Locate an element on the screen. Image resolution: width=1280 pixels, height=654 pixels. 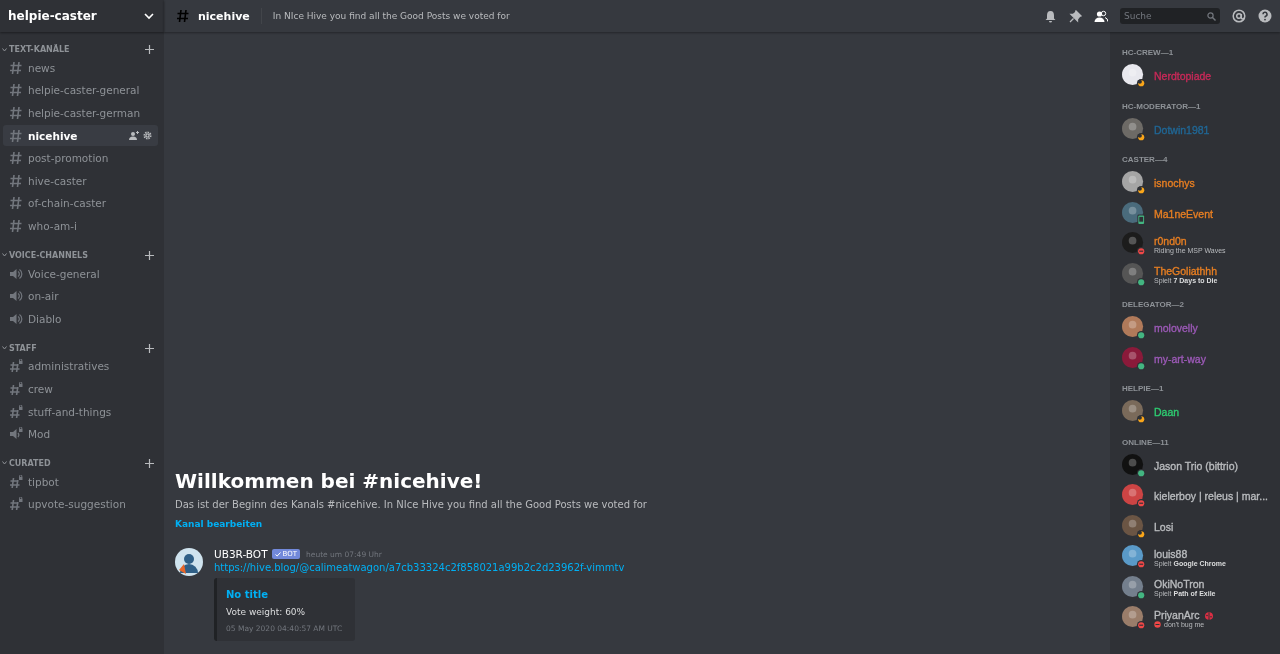
member-item: Jason Trio (bittrio) is located at coordinates (1200, 465).